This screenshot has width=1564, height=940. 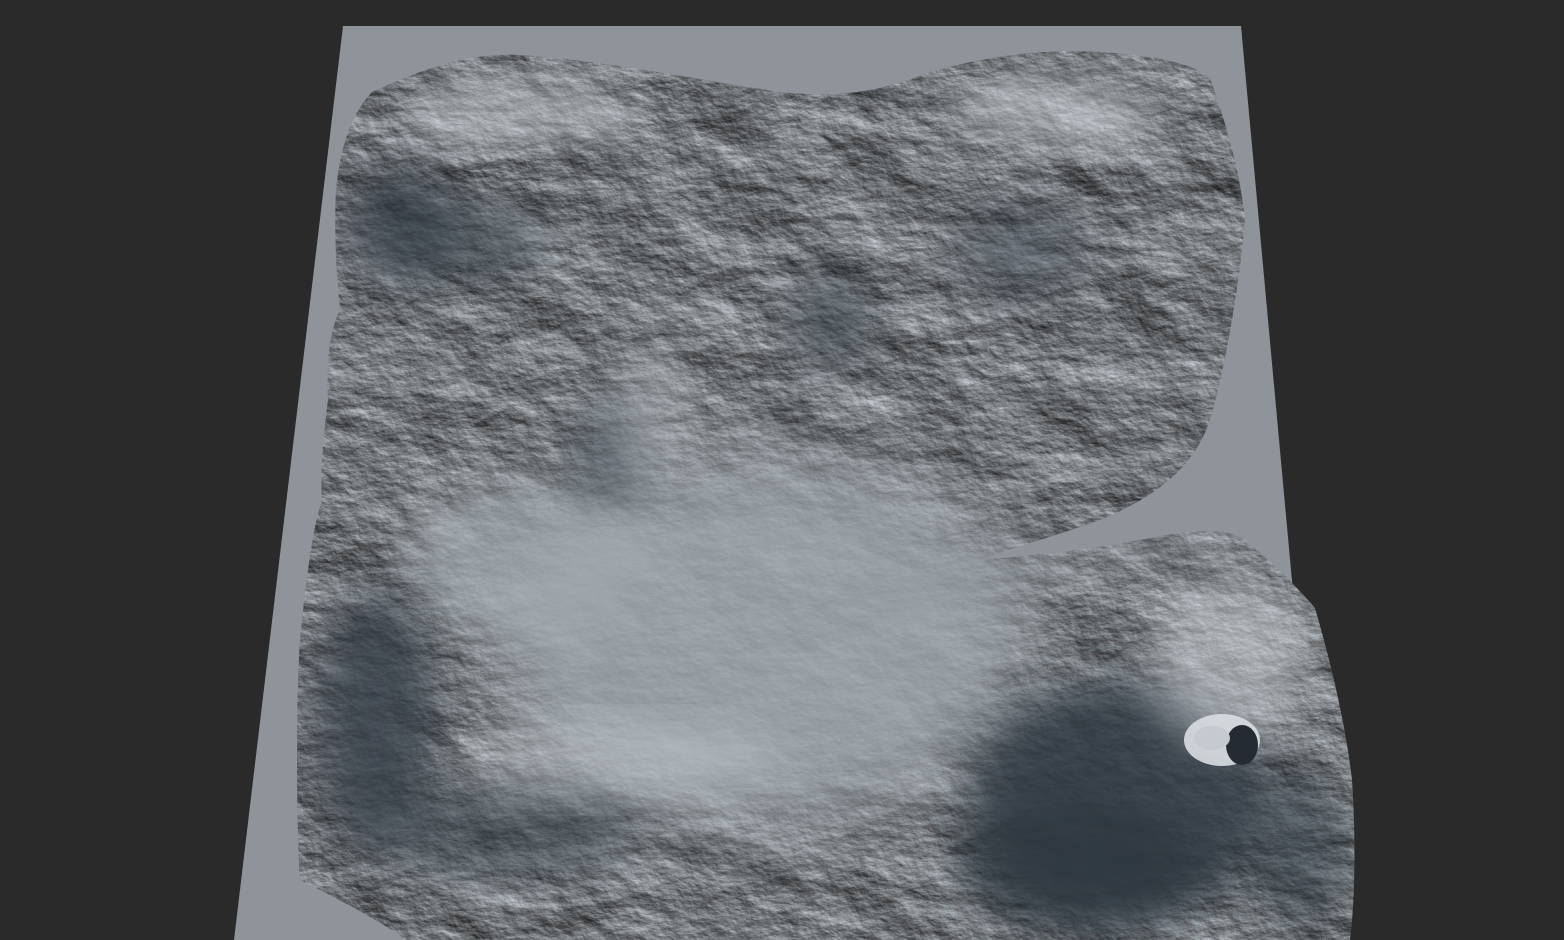 What do you see at coordinates (1242, 745) in the screenshot?
I see `volcano-crater` at bounding box center [1242, 745].